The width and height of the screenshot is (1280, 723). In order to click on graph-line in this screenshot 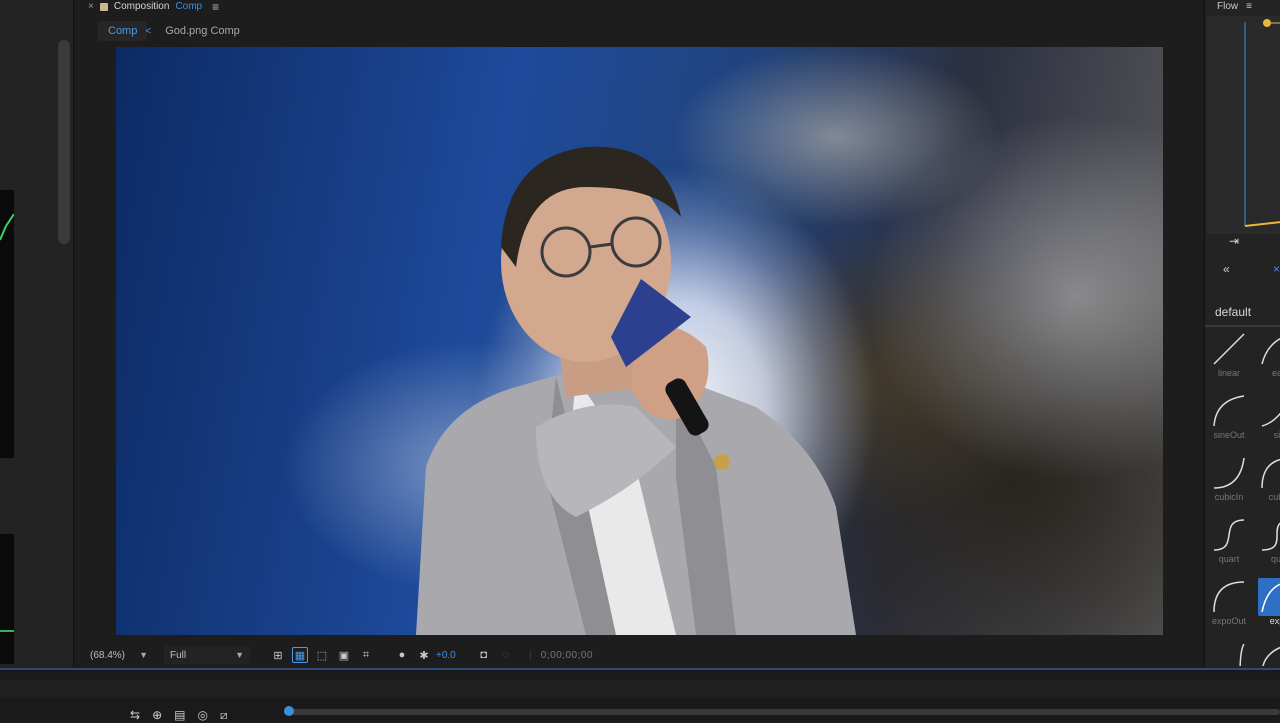, I will do `click(7, 631)`.